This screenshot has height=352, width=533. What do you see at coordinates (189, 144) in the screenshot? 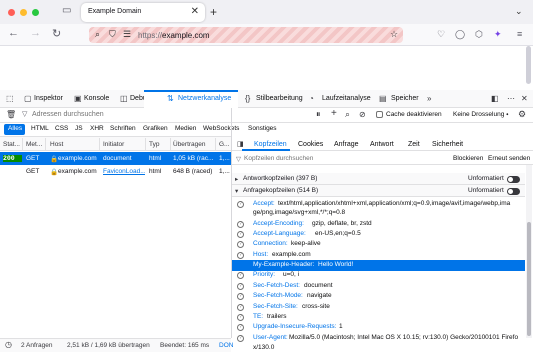
I see `col-transferred: Übertragen` at bounding box center [189, 144].